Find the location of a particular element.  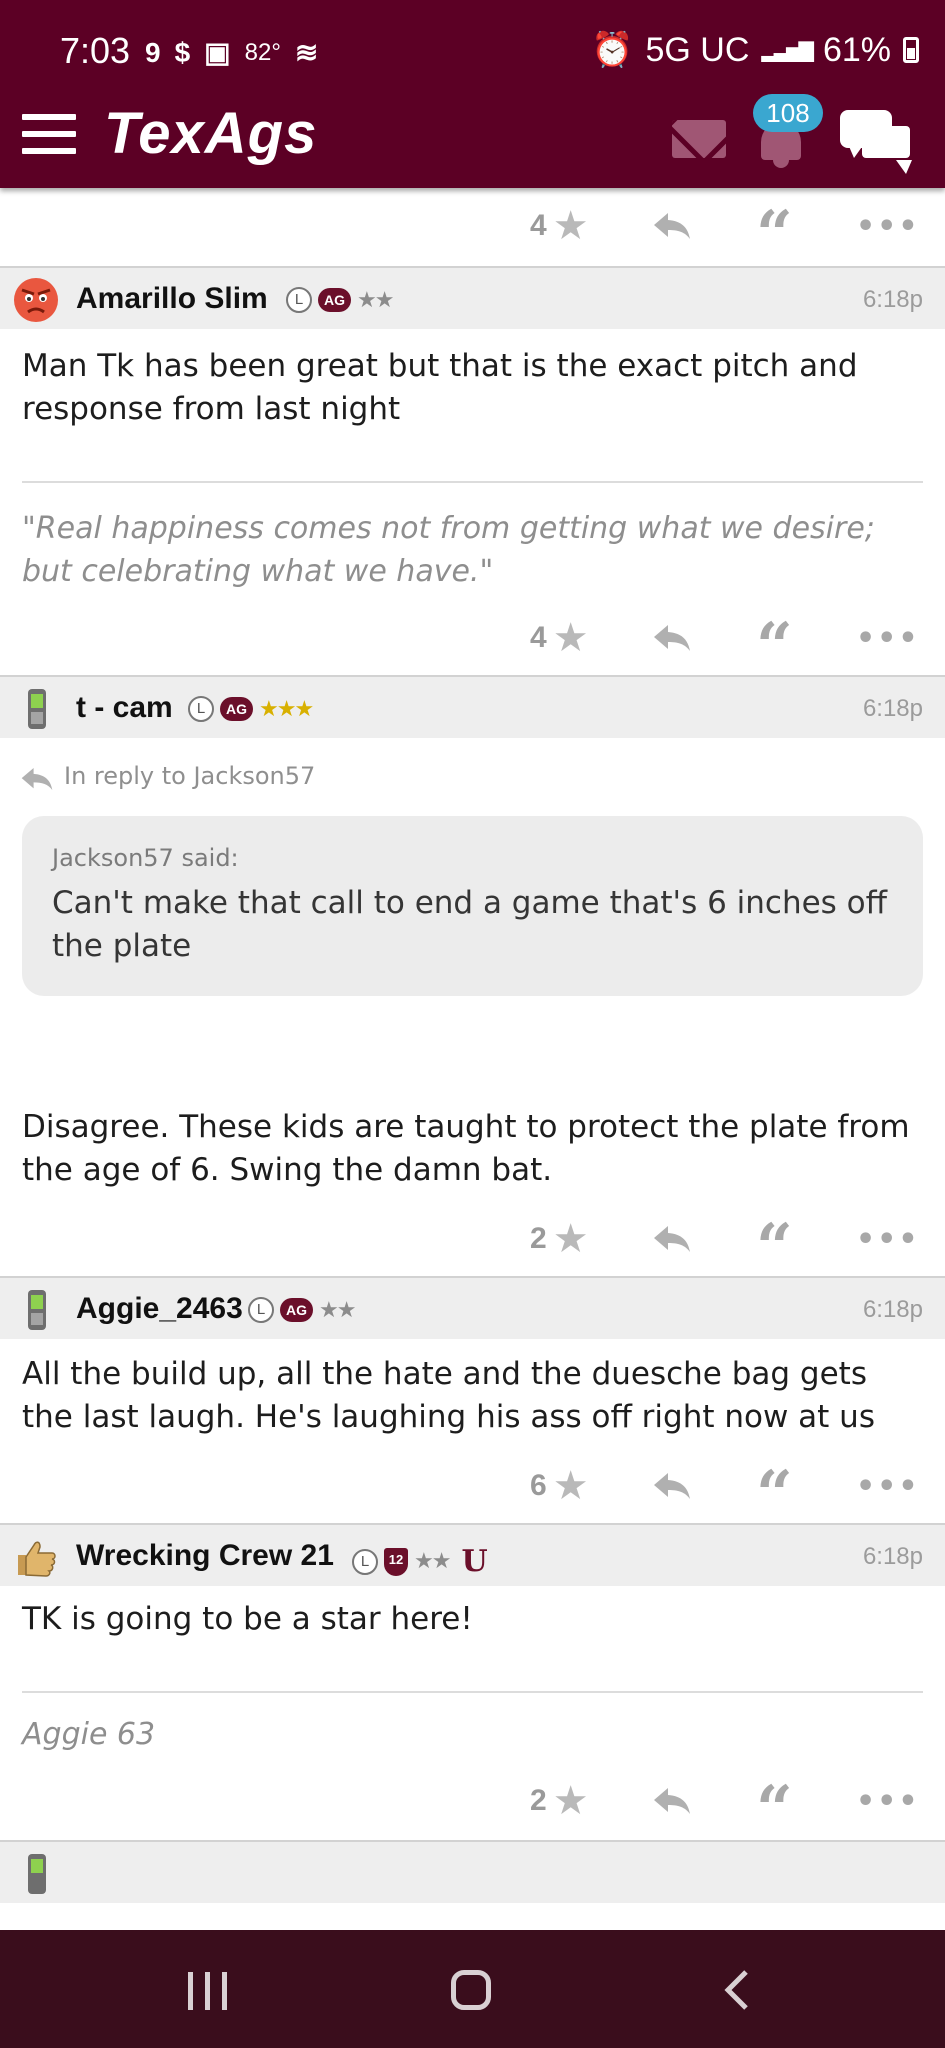

in-reply-to: In reply to Jackson57 is located at coordinates (472, 774).